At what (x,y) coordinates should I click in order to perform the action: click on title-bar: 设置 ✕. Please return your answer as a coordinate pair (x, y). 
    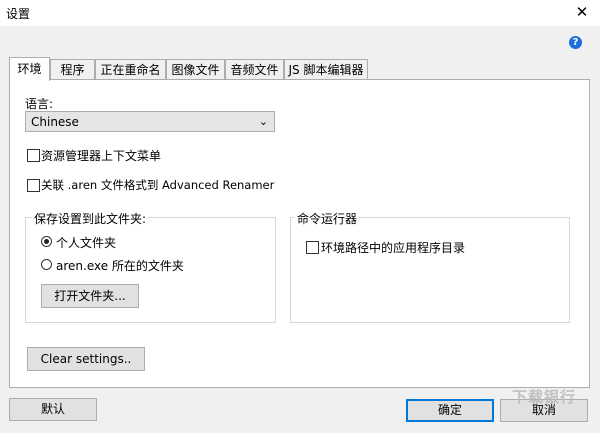
    Looking at the image, I should click on (300, 13).